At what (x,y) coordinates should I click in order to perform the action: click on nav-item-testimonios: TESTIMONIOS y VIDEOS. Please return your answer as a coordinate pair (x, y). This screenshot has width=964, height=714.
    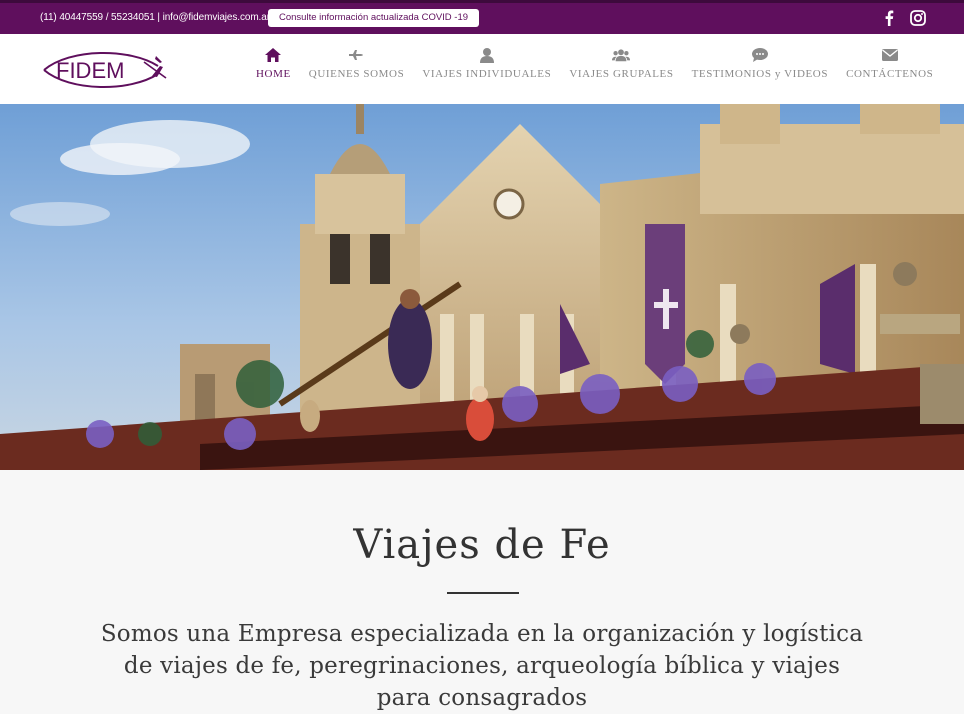
    Looking at the image, I should click on (760, 63).